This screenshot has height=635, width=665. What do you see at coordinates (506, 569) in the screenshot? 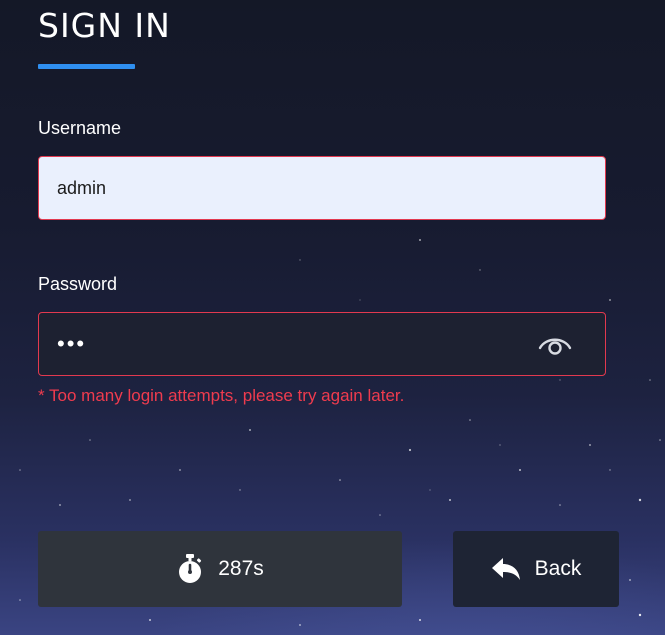
I see `reply-arrow-icon` at bounding box center [506, 569].